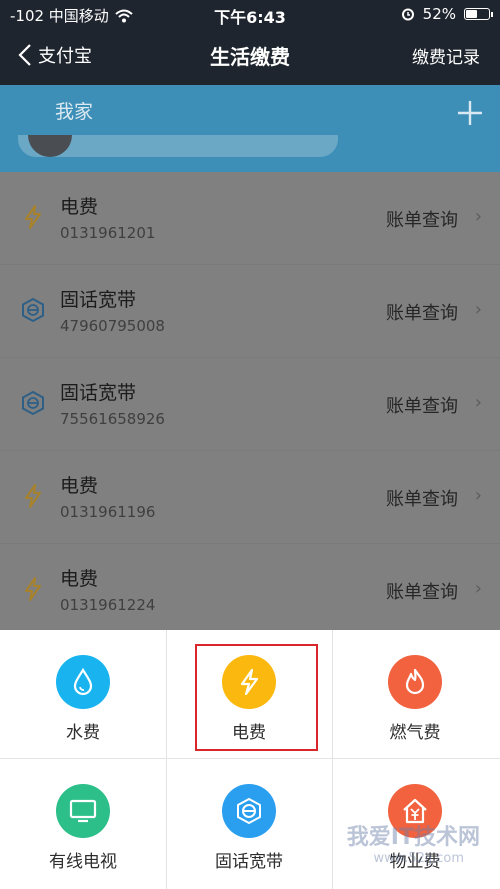 This screenshot has width=500, height=889. I want to click on list-item: 电费 0131961201 账单查询 ›, so click(250, 218).